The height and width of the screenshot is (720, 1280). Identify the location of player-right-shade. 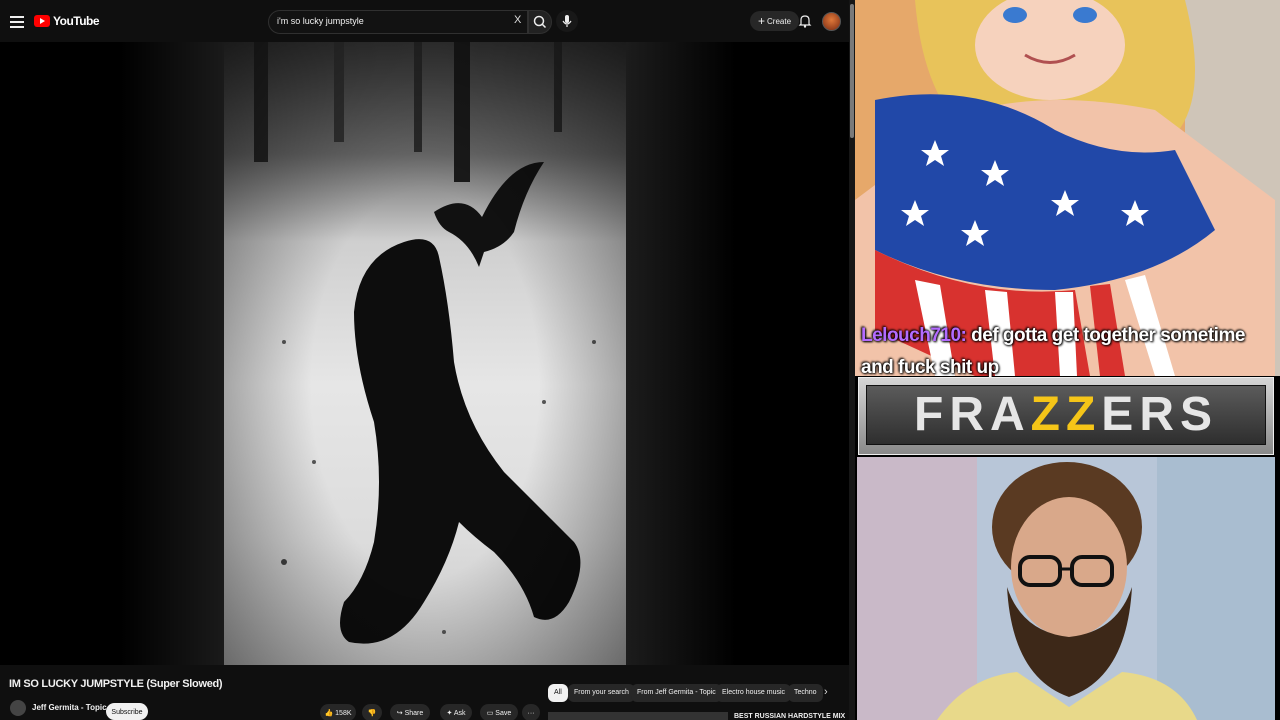
(681, 353).